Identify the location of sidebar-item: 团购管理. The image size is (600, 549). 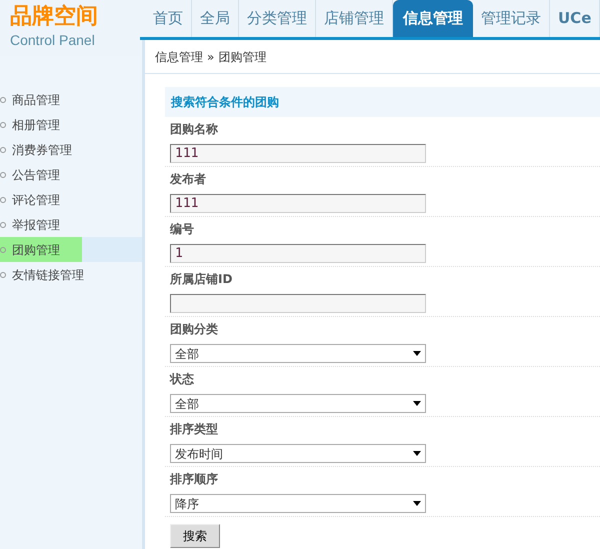
(41, 249).